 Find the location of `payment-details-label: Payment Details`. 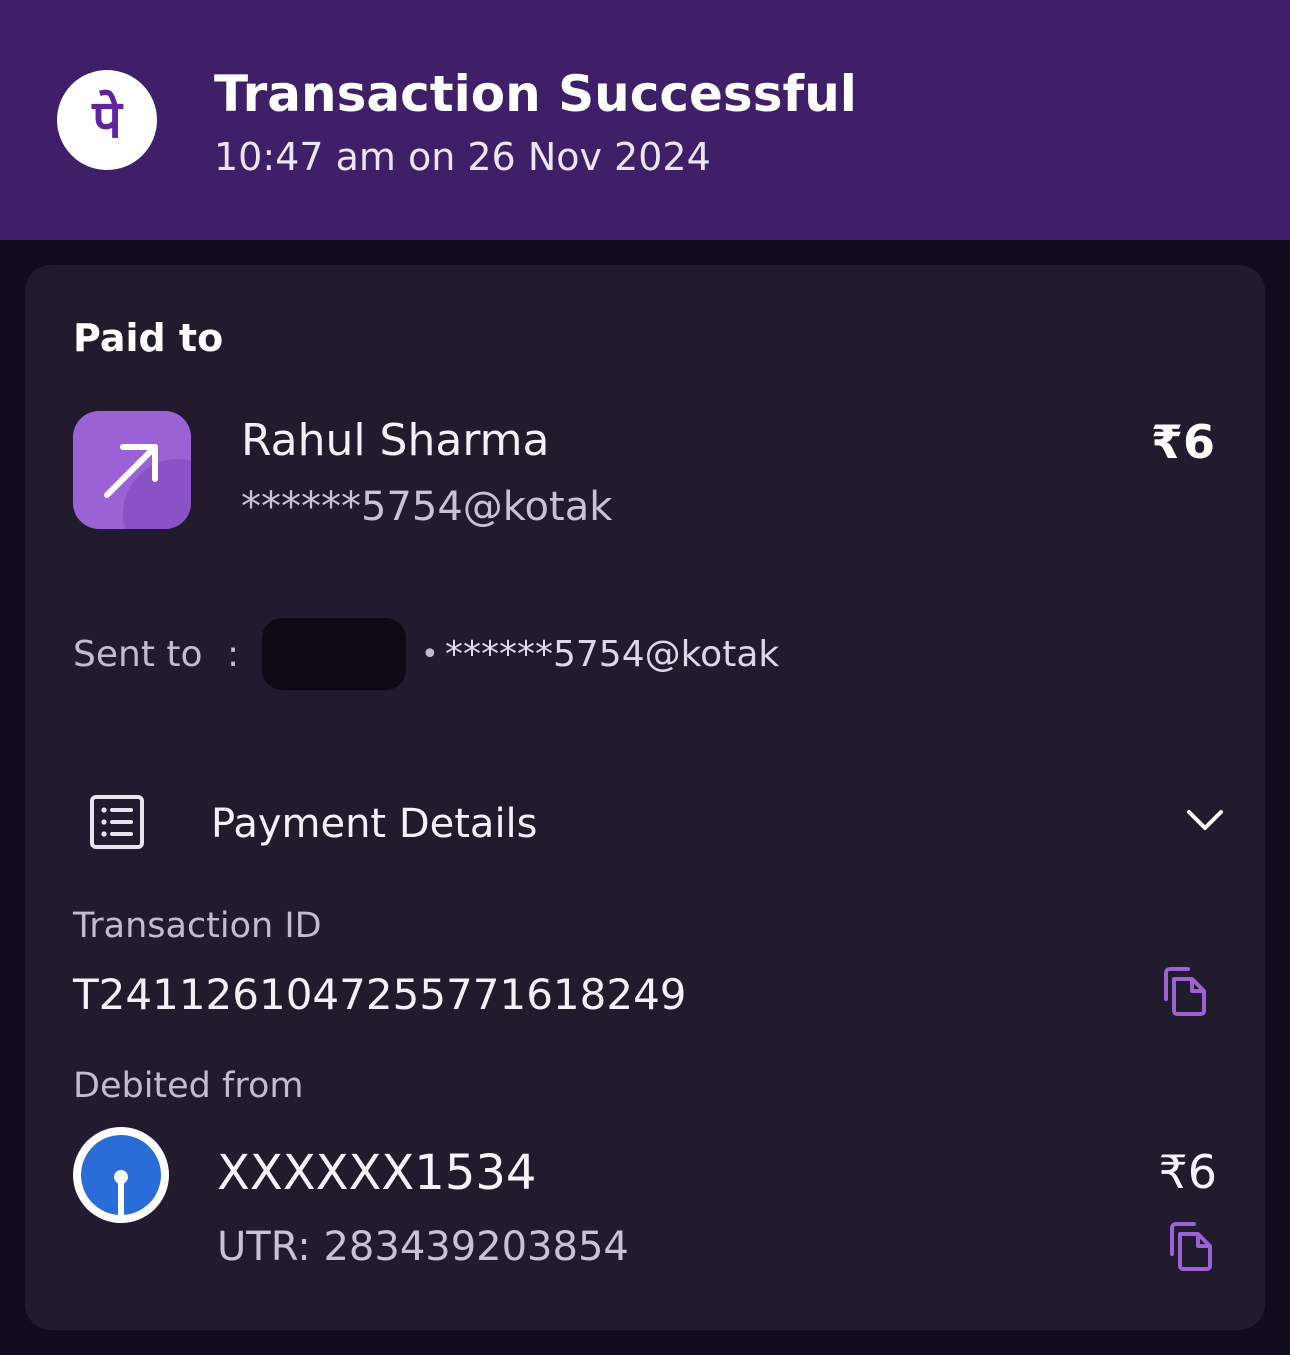

payment-details-label: Payment Details is located at coordinates (374, 824).